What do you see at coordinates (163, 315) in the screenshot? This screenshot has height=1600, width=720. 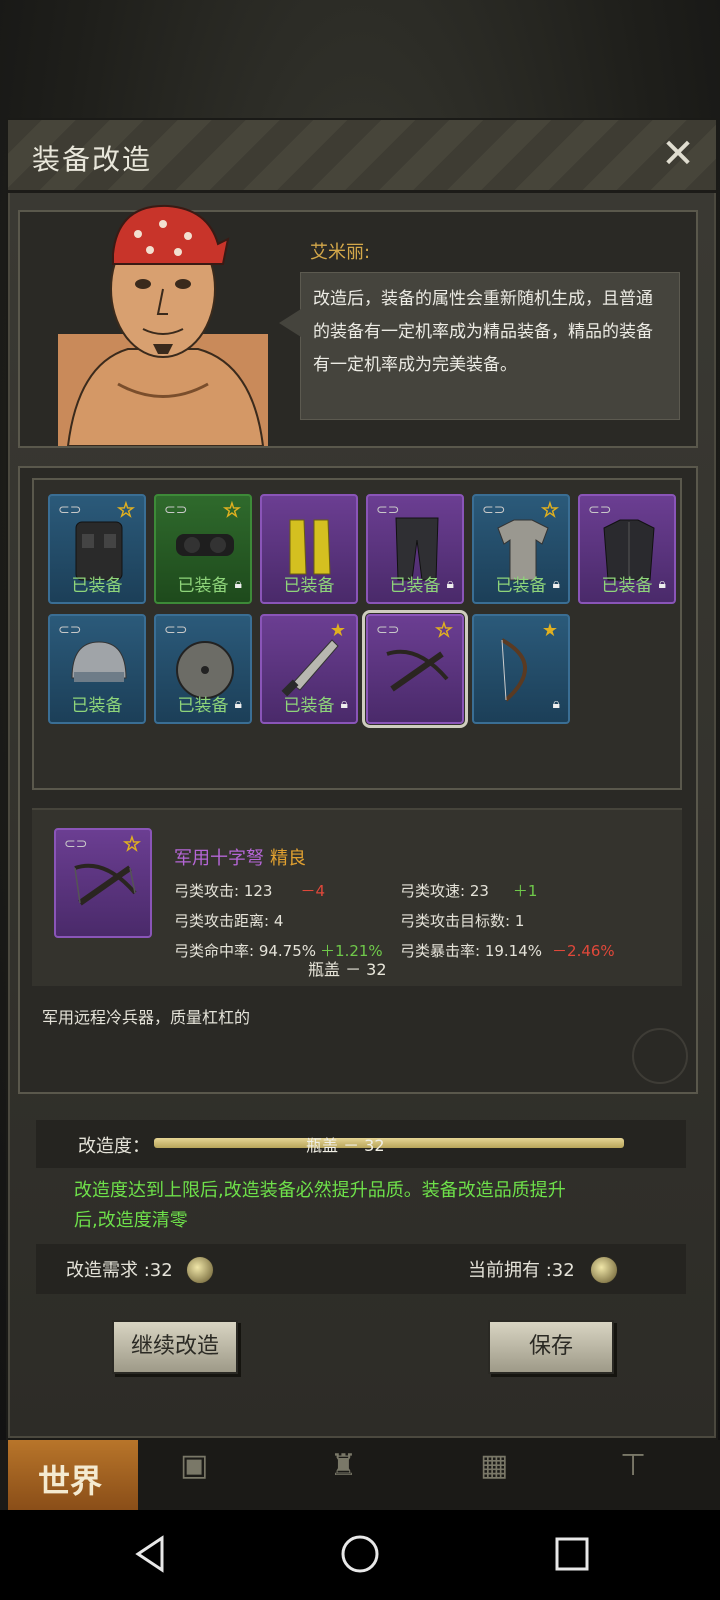 I see `npc-portrait` at bounding box center [163, 315].